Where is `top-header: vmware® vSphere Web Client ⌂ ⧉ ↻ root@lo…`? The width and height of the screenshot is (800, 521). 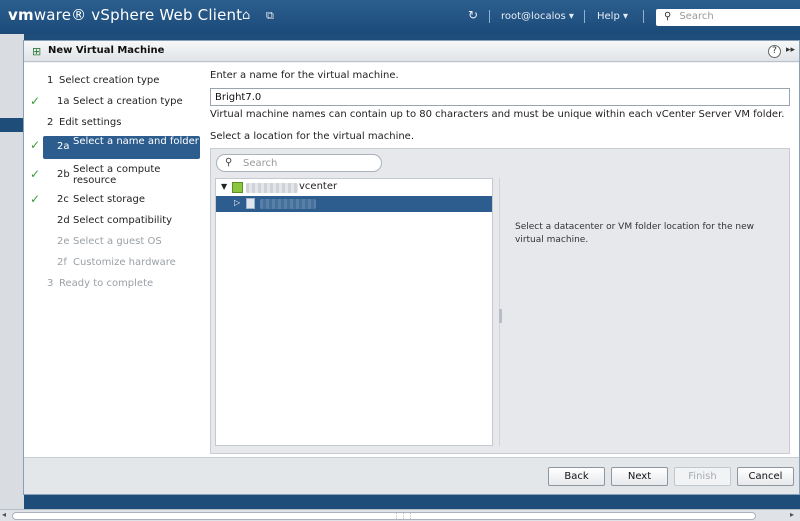 top-header: vmware® vSphere Web Client ⌂ ⧉ ↻ root@lo… is located at coordinates (400, 17).